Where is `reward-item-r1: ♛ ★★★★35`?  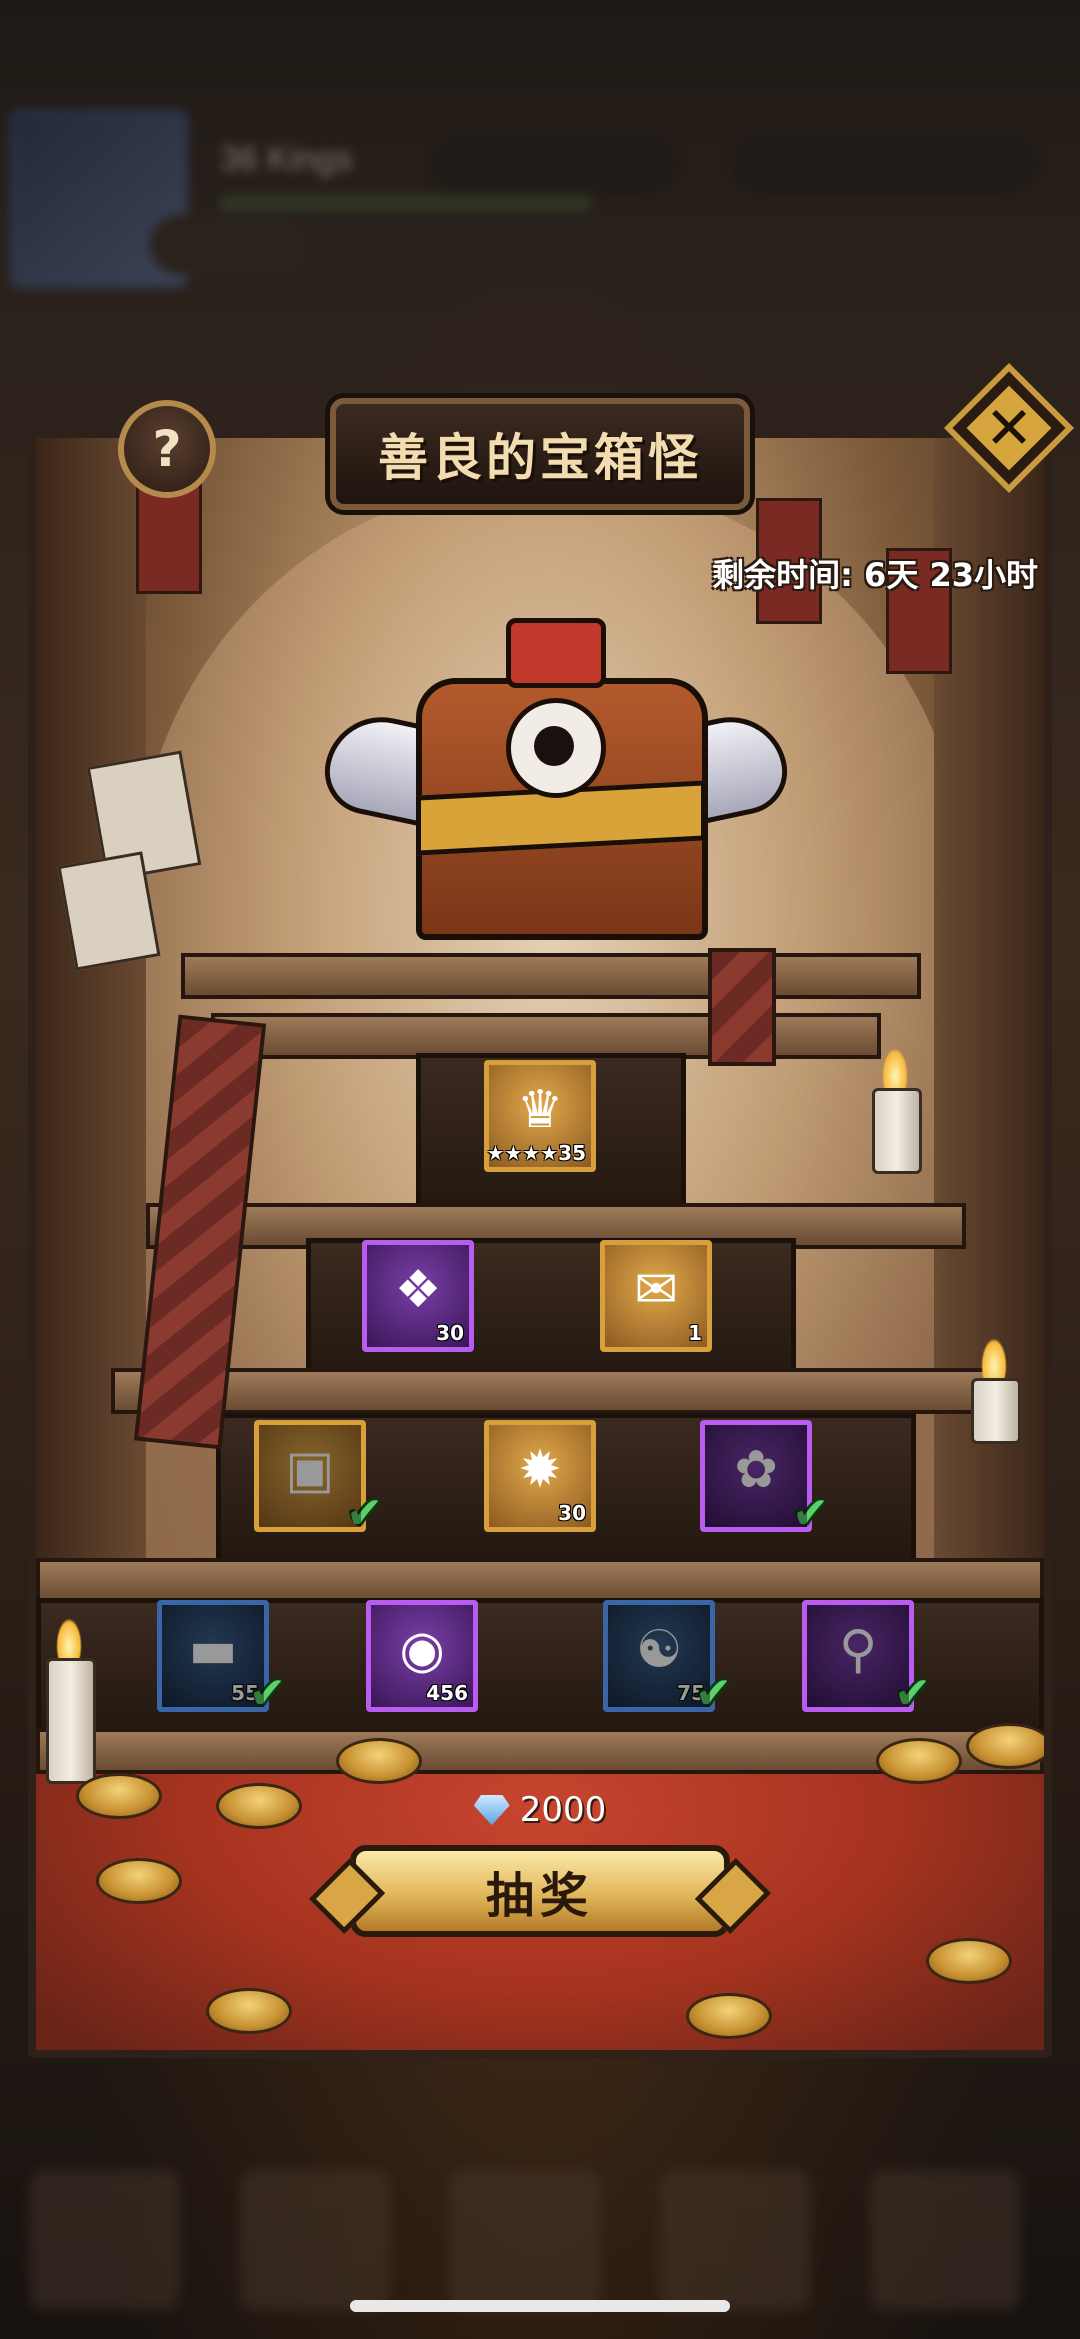 reward-item-r1: ♛ ★★★★35 is located at coordinates (540, 1116).